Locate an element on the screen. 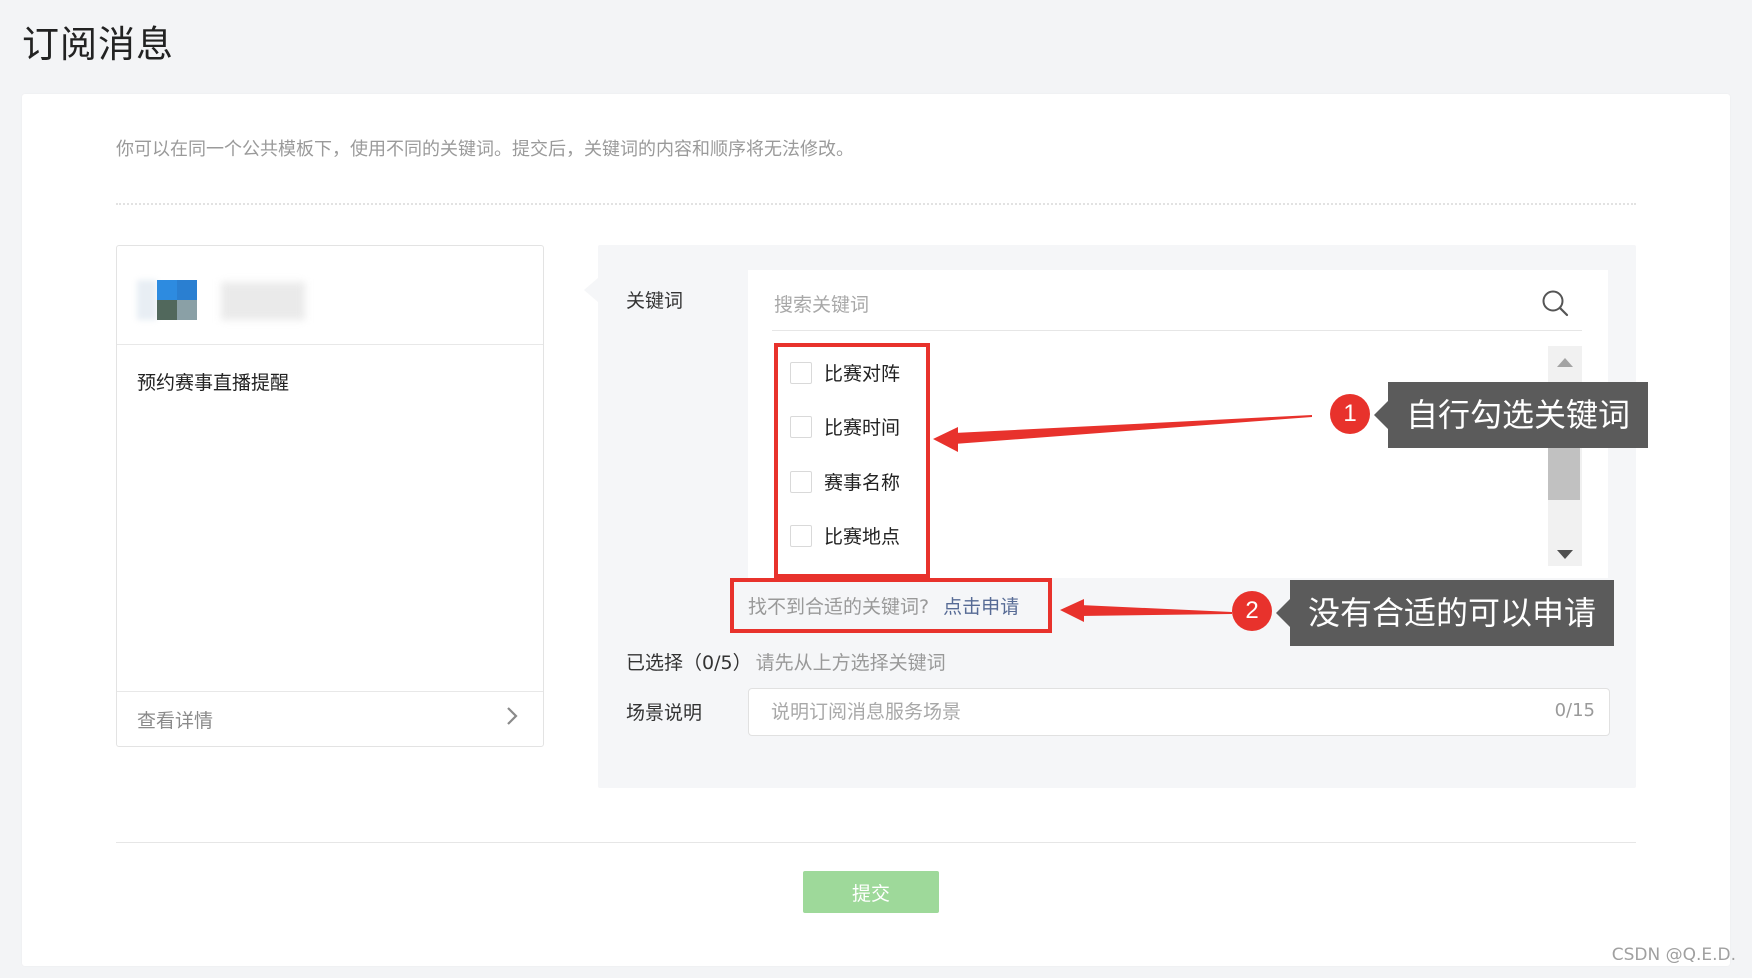  search-icon is located at coordinates (1555, 303).